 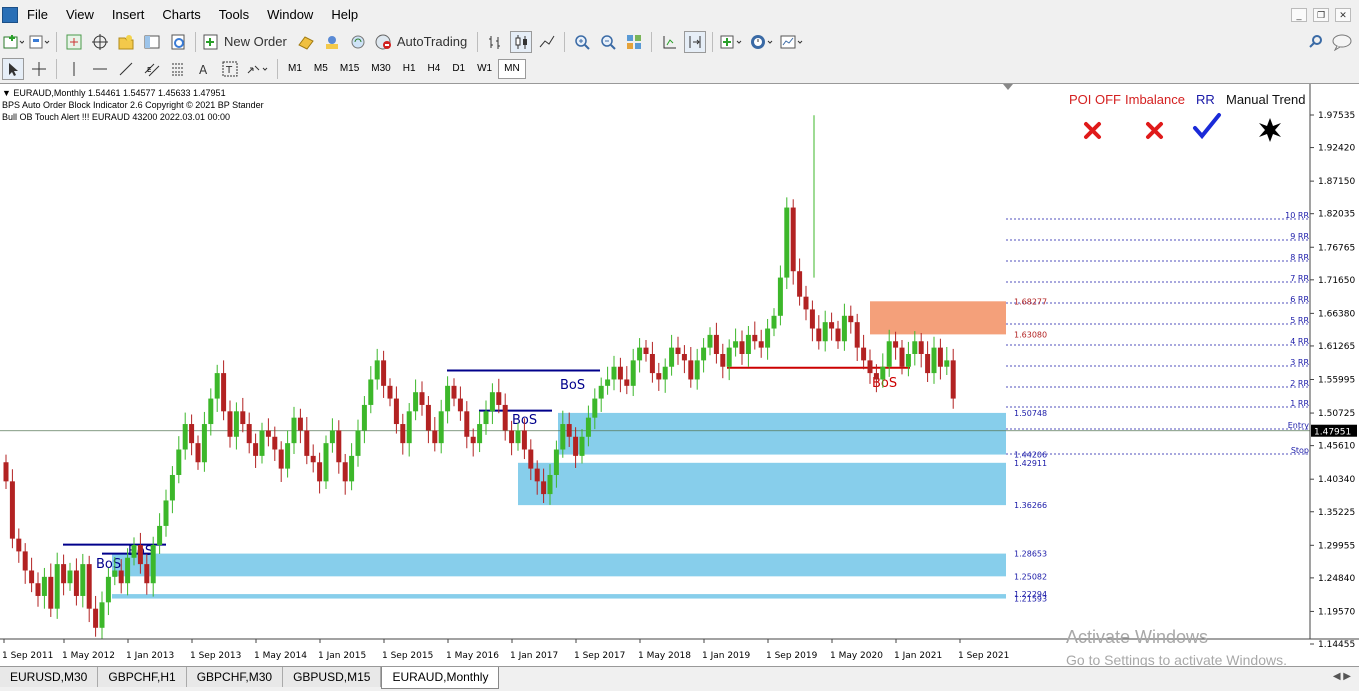 What do you see at coordinates (13, 42) in the screenshot?
I see `new-chart-icon` at bounding box center [13, 42].